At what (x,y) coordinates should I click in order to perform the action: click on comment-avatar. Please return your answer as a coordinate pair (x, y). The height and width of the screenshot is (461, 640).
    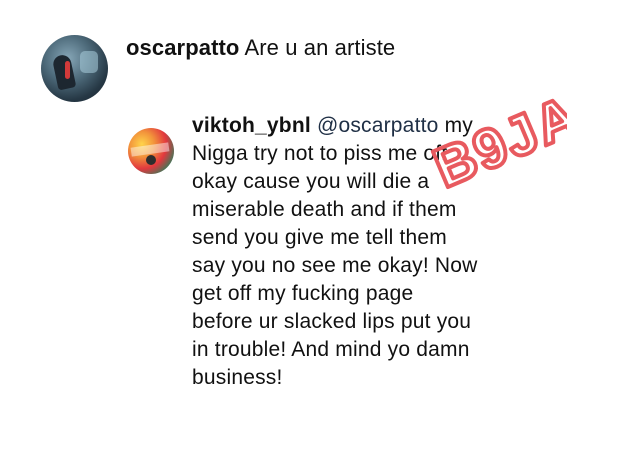
    Looking at the image, I should click on (74, 68).